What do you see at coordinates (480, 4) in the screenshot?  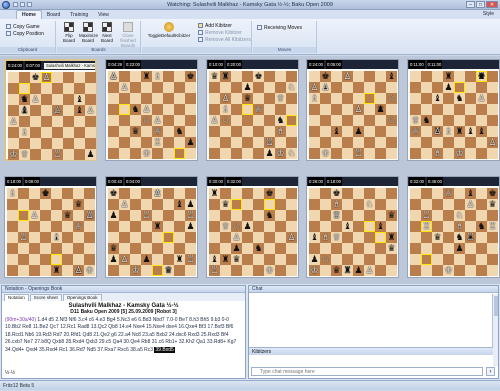 I see `maximize-button: □` at bounding box center [480, 4].